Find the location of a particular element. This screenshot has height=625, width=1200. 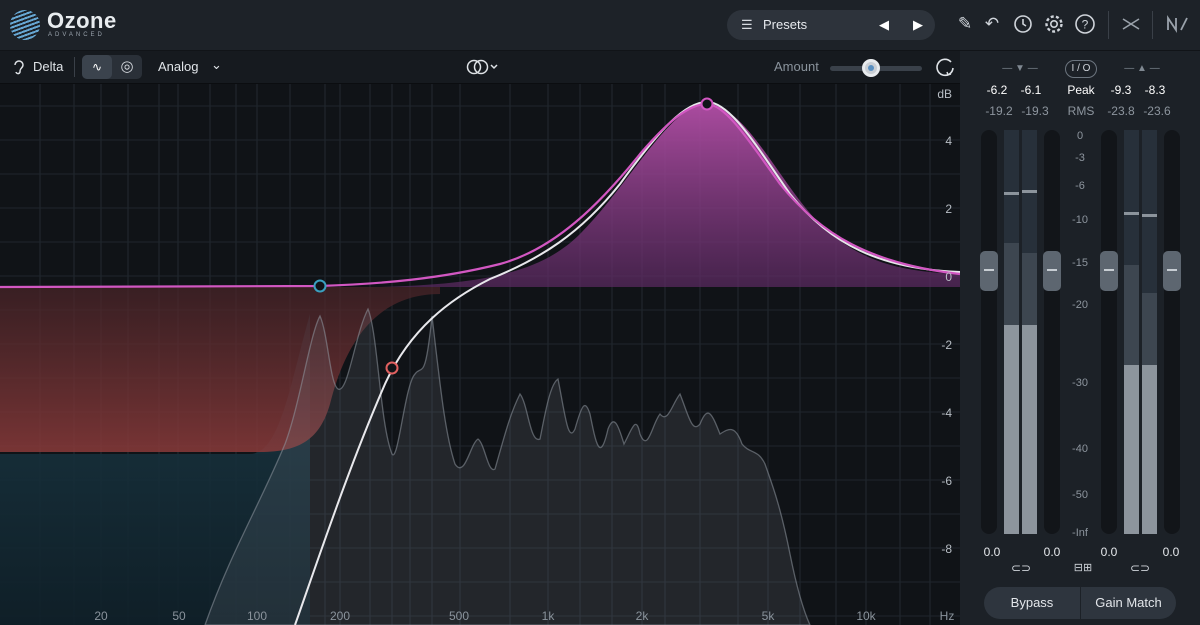

routing-icon is located at coordinates (1131, 24).